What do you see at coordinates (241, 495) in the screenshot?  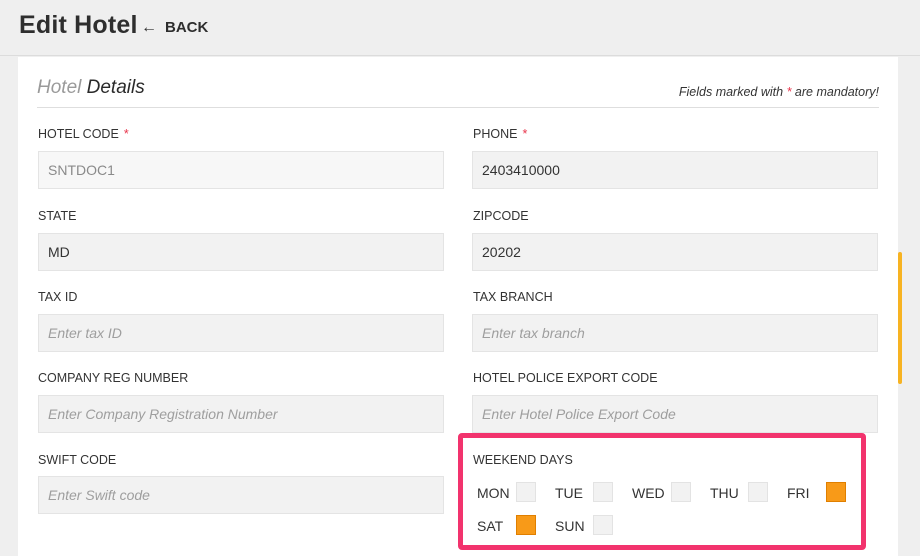 I see `swift-code-field` at bounding box center [241, 495].